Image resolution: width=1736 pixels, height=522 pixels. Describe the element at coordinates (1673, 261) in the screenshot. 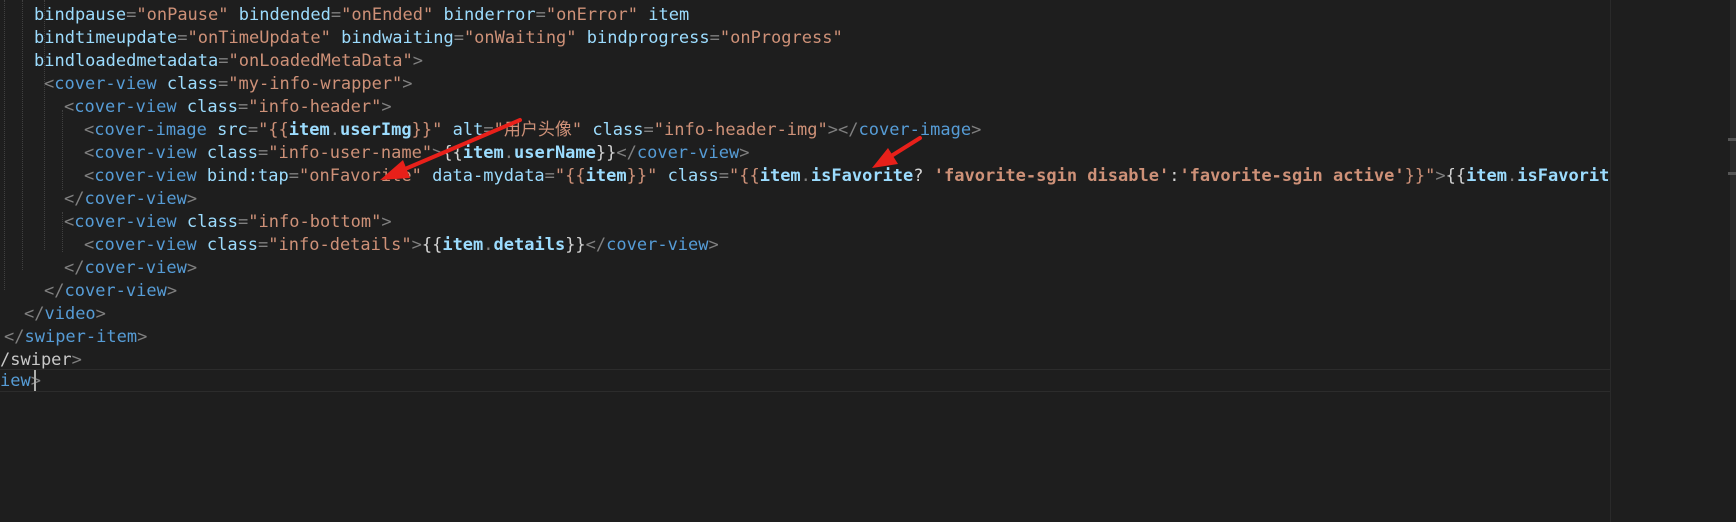

I see `minimap` at that location.